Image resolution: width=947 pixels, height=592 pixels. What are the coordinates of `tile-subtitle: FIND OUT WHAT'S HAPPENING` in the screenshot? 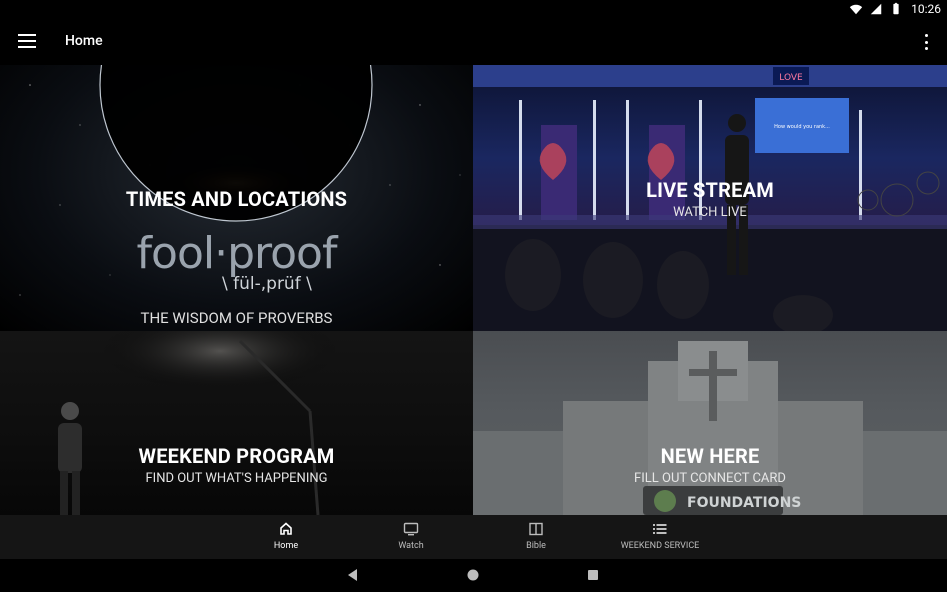 It's located at (236, 478).